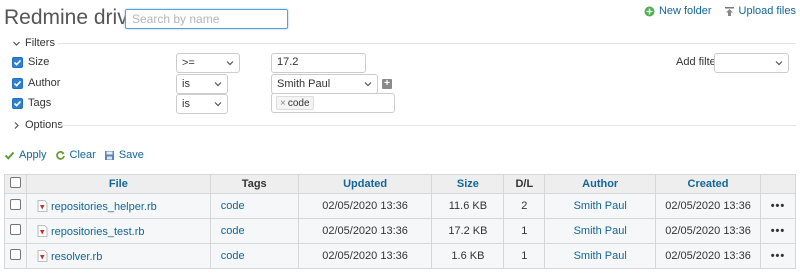  Describe the element at coordinates (720, 11) in the screenshot. I see `top-actions: New folder Upload files` at that location.